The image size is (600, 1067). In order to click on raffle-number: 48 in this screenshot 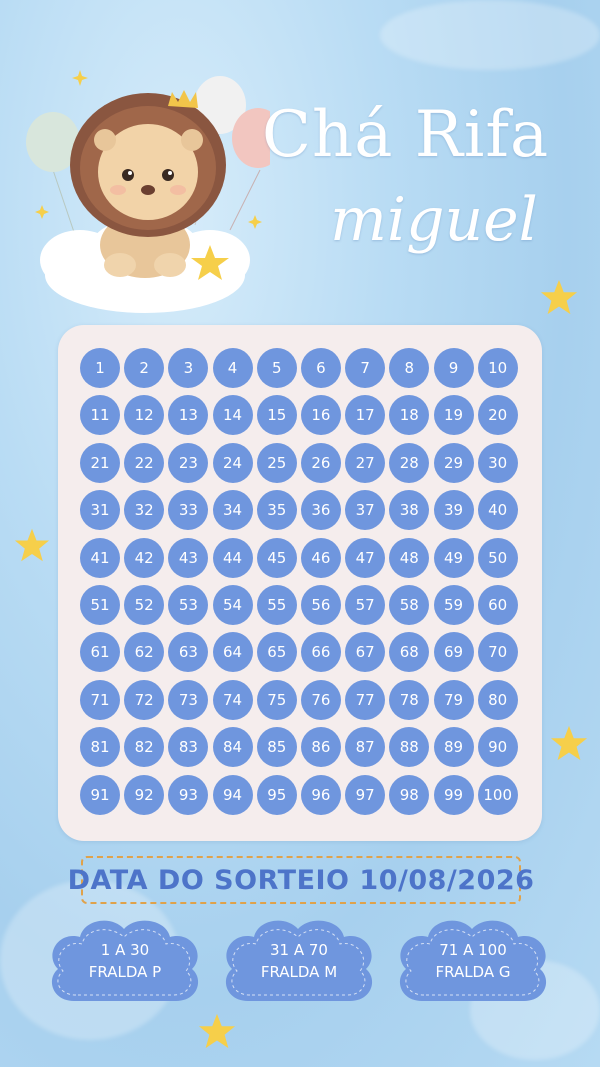, I will do `click(409, 557)`.